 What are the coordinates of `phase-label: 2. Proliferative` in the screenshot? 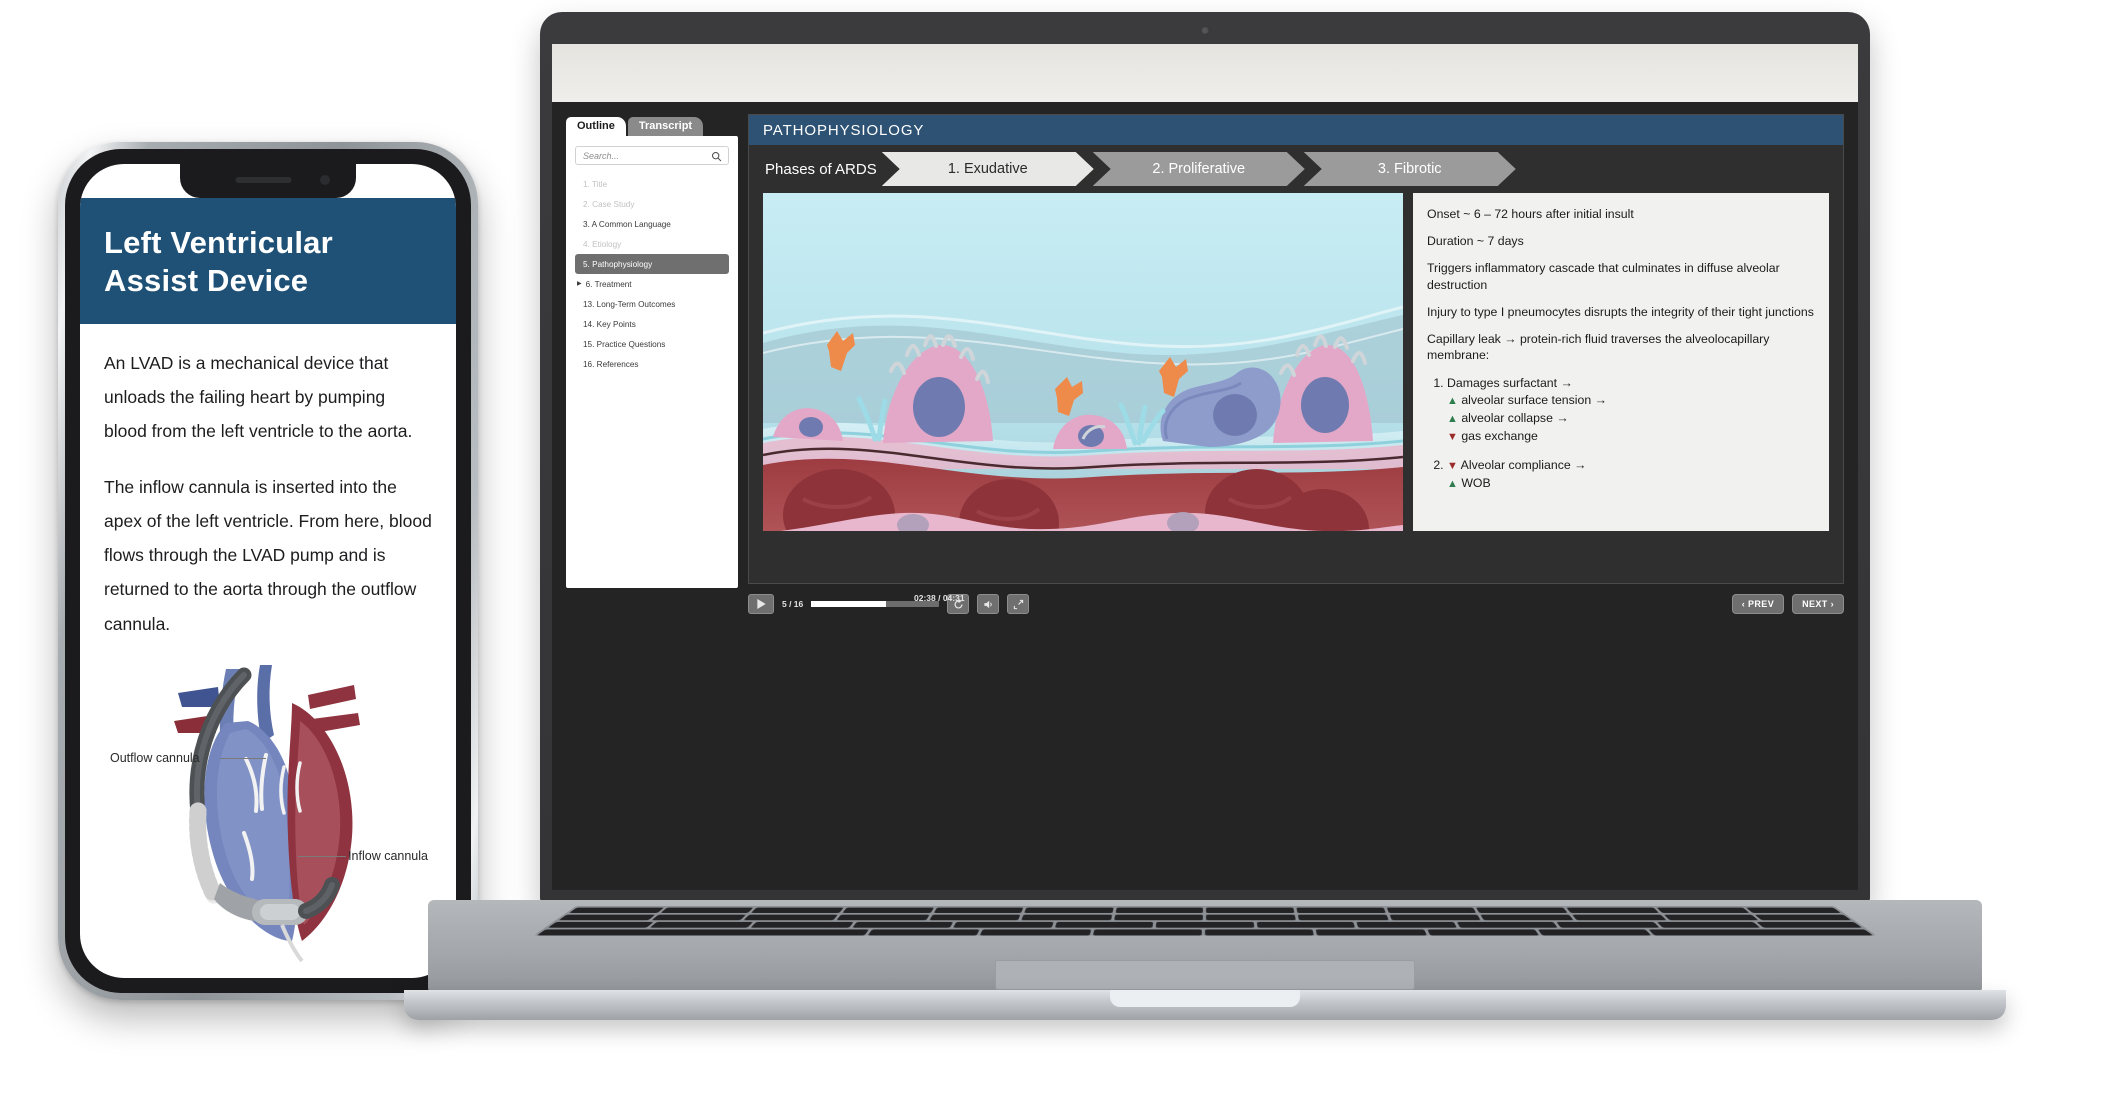 It's located at (1199, 169).